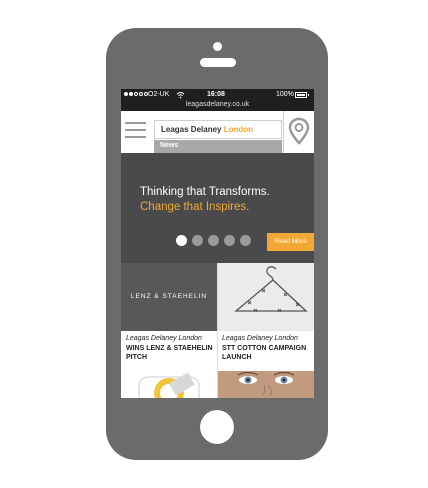 Image resolution: width=428 pixels, height=488 pixels. I want to click on carousel-dots, so click(213, 240).